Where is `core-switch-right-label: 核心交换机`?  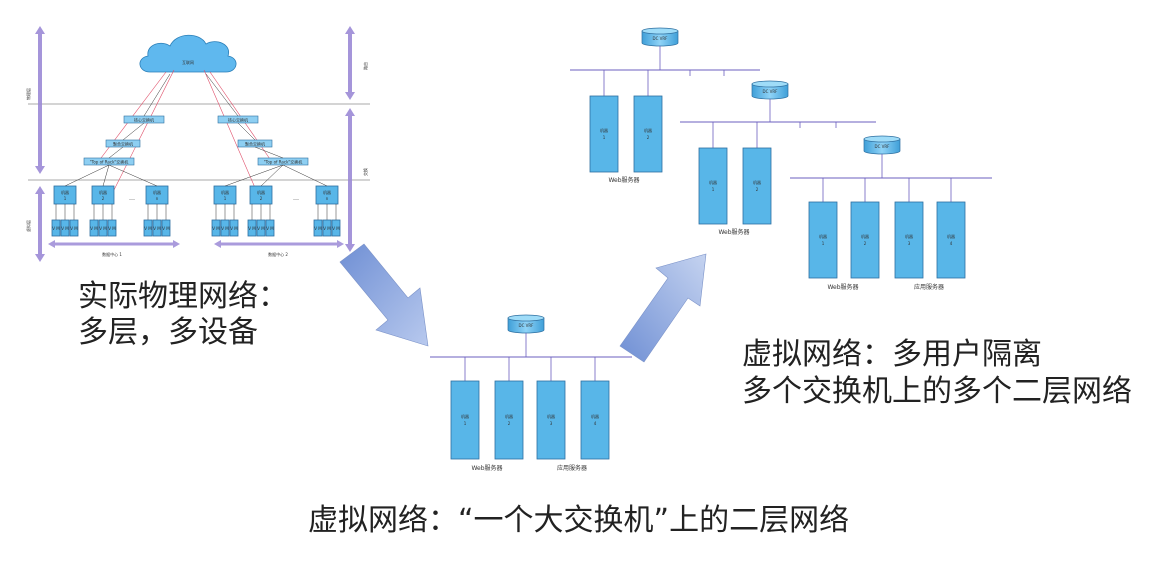 core-switch-right-label: 核心交换机 is located at coordinates (238, 120).